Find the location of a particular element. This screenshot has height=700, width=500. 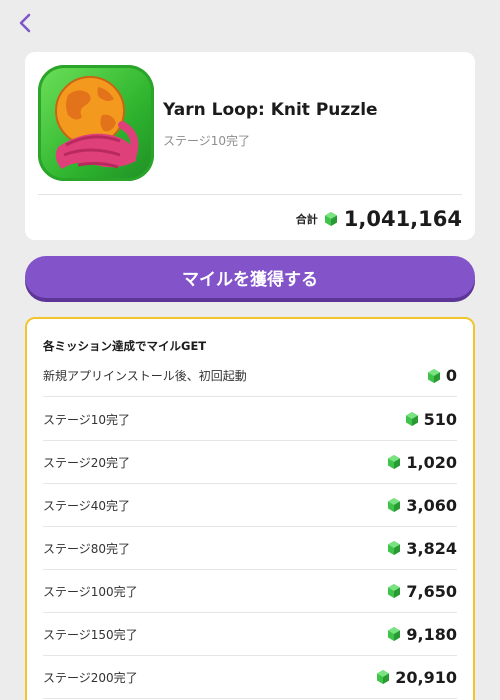

mission-row: ステージ20完了 1,020 is located at coordinates (250, 462).